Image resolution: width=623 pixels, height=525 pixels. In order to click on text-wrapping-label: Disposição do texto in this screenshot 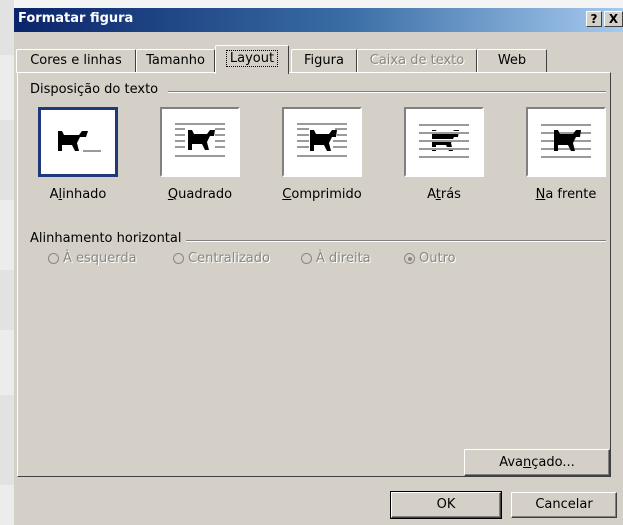, I will do `click(96, 89)`.